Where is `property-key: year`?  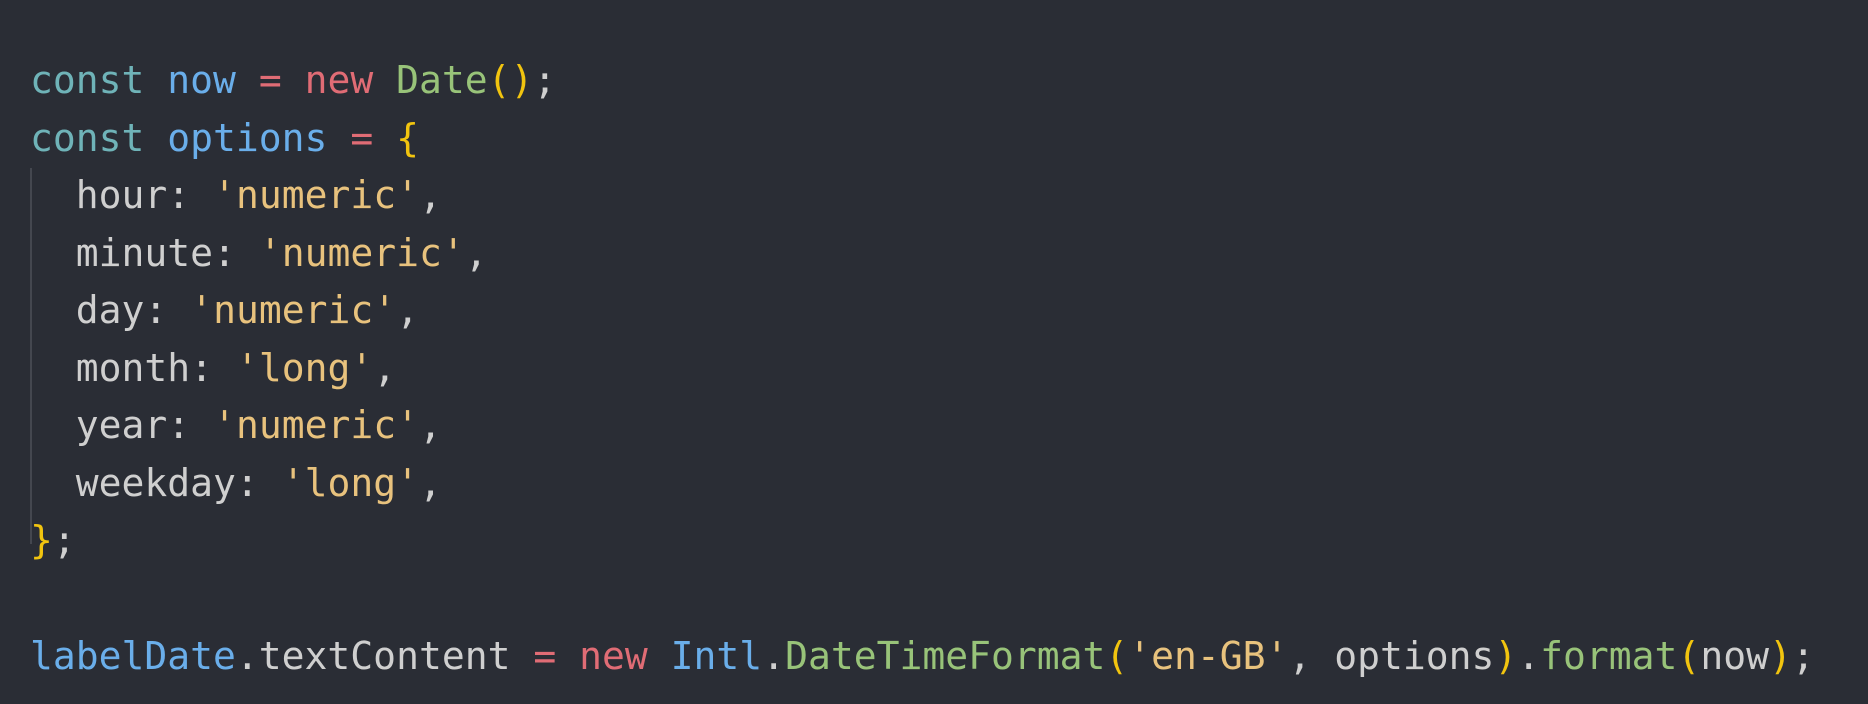 property-key: year is located at coordinates (121, 425).